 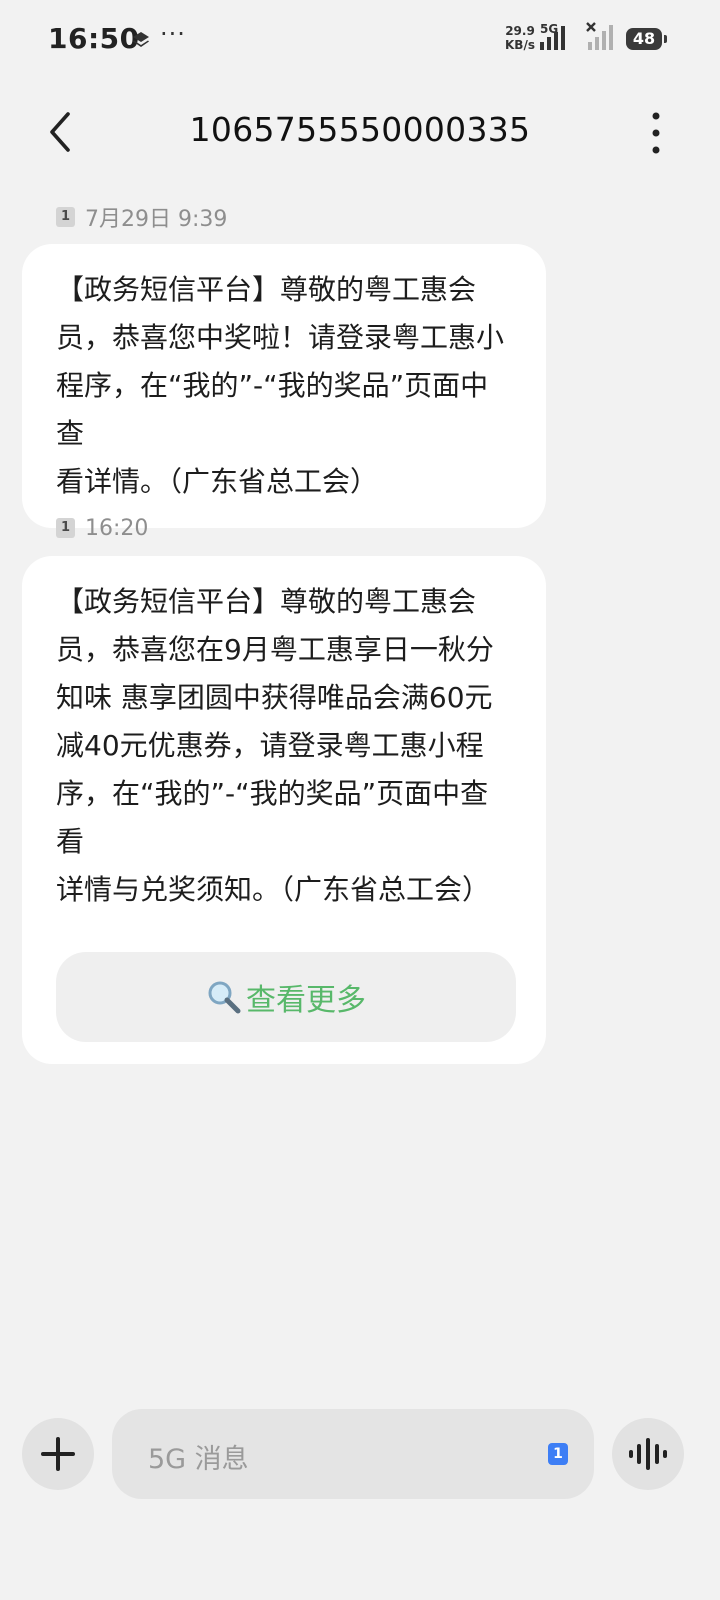 What do you see at coordinates (117, 528) in the screenshot?
I see `message-time-label: 16:20` at bounding box center [117, 528].